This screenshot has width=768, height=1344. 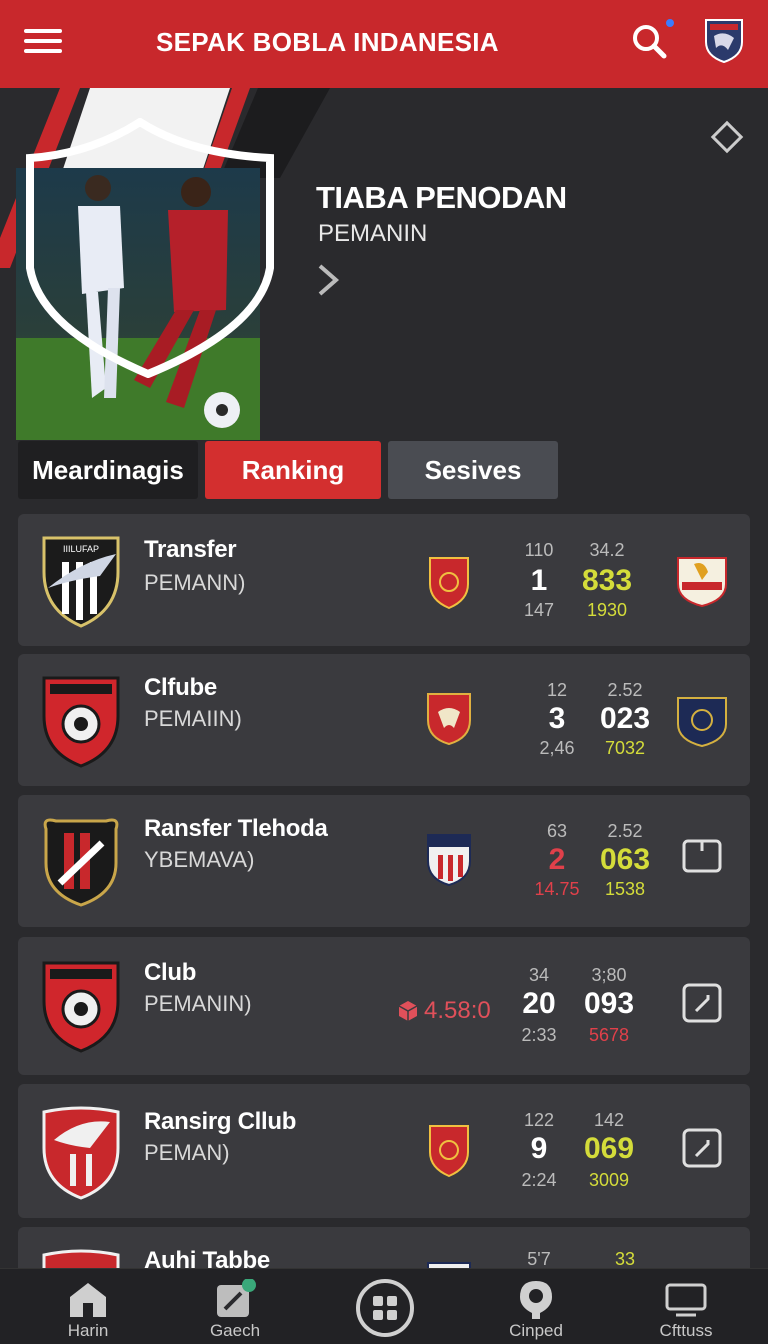 I want to click on nav-search: Gaech, so click(x=235, y=1306).